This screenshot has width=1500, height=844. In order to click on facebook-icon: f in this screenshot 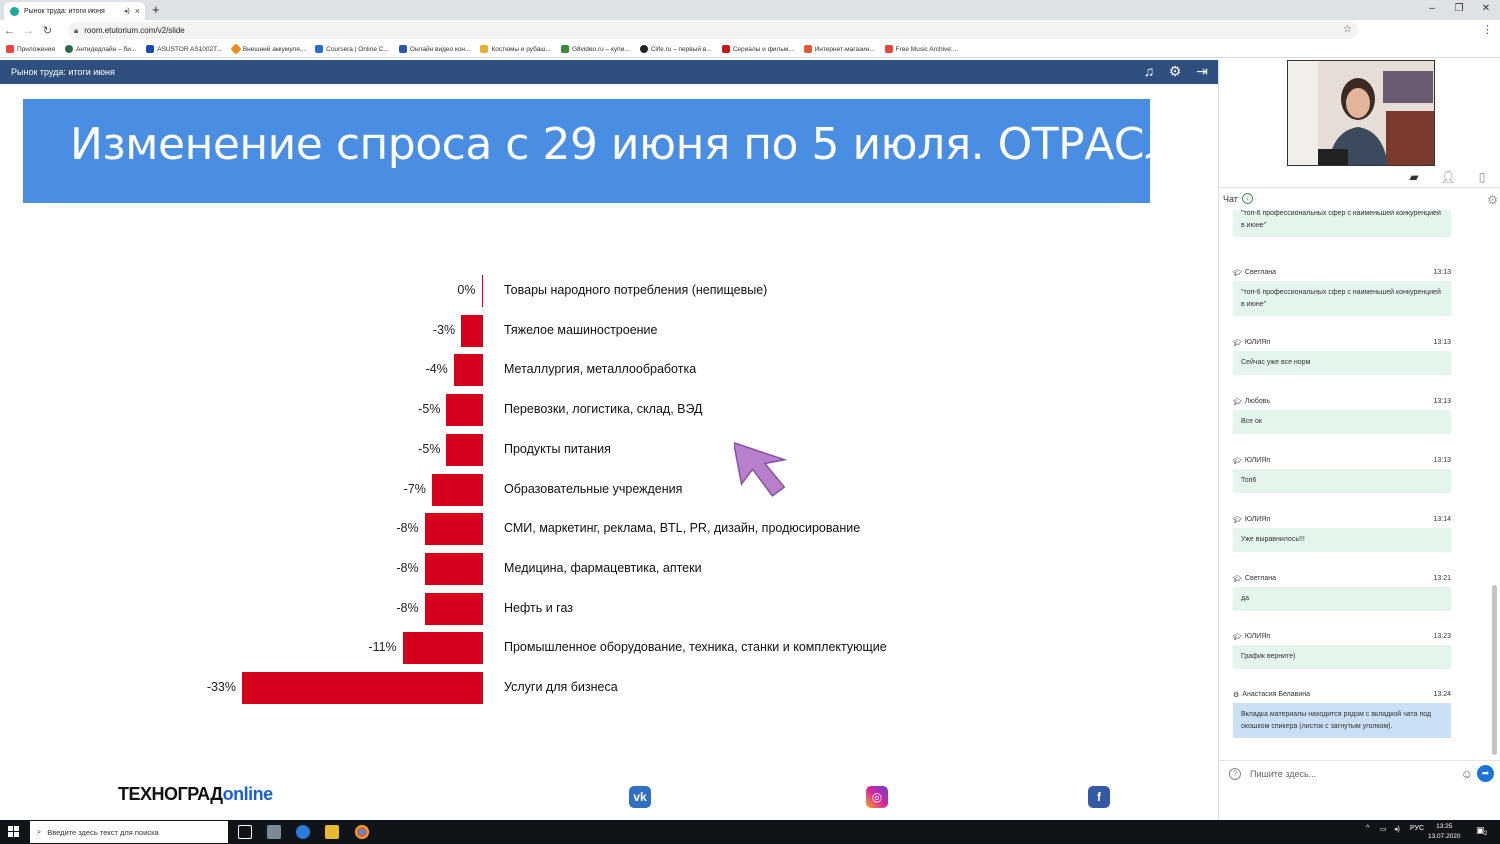, I will do `click(1099, 797)`.